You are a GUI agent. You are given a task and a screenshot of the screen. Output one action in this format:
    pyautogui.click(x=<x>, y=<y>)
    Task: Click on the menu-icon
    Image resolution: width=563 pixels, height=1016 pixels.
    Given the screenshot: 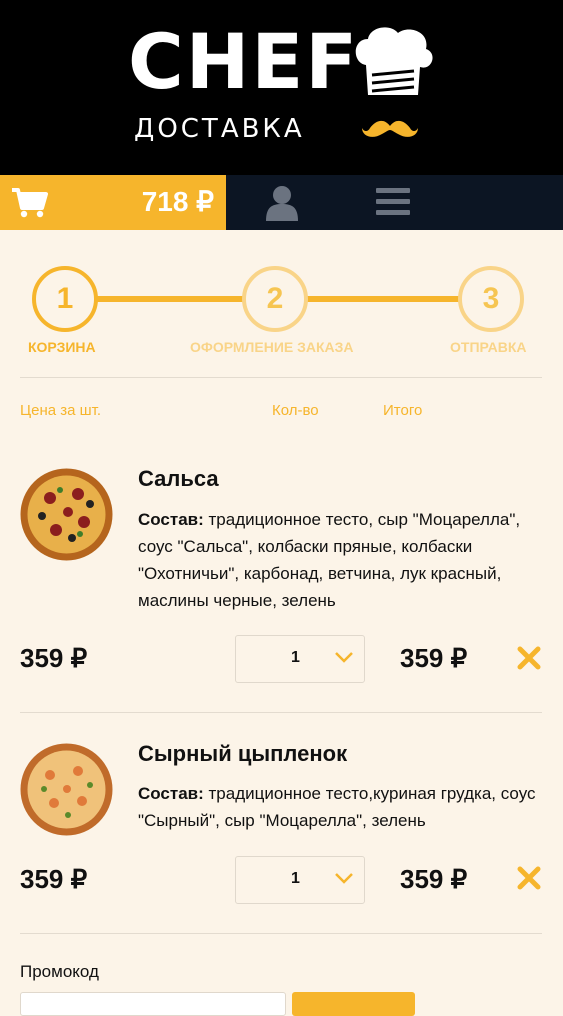 What is the action you would take?
    pyautogui.click(x=393, y=202)
    